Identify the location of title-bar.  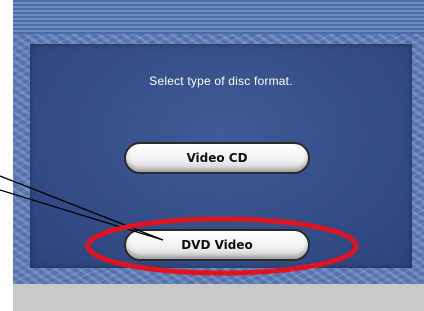
(218, 17).